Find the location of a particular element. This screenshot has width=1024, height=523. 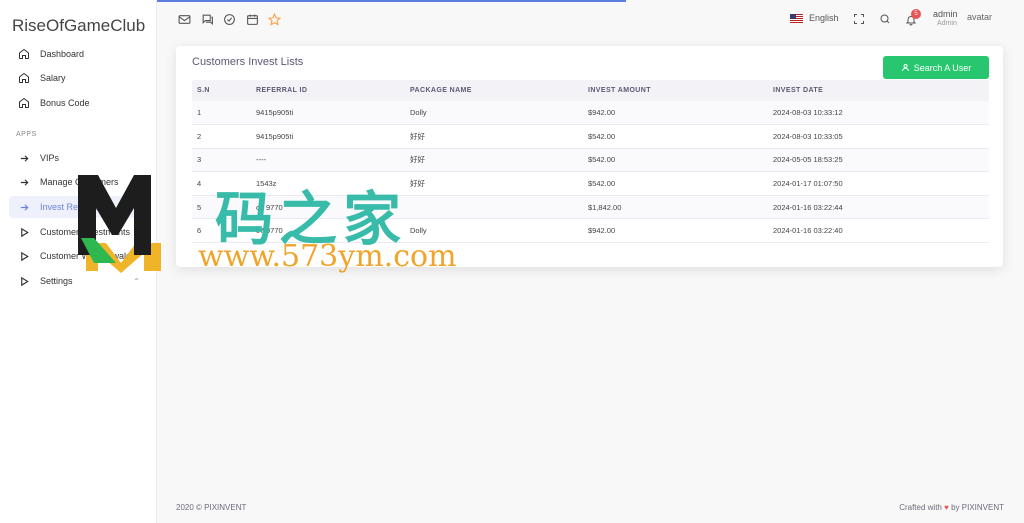

star-icon is located at coordinates (274, 19).